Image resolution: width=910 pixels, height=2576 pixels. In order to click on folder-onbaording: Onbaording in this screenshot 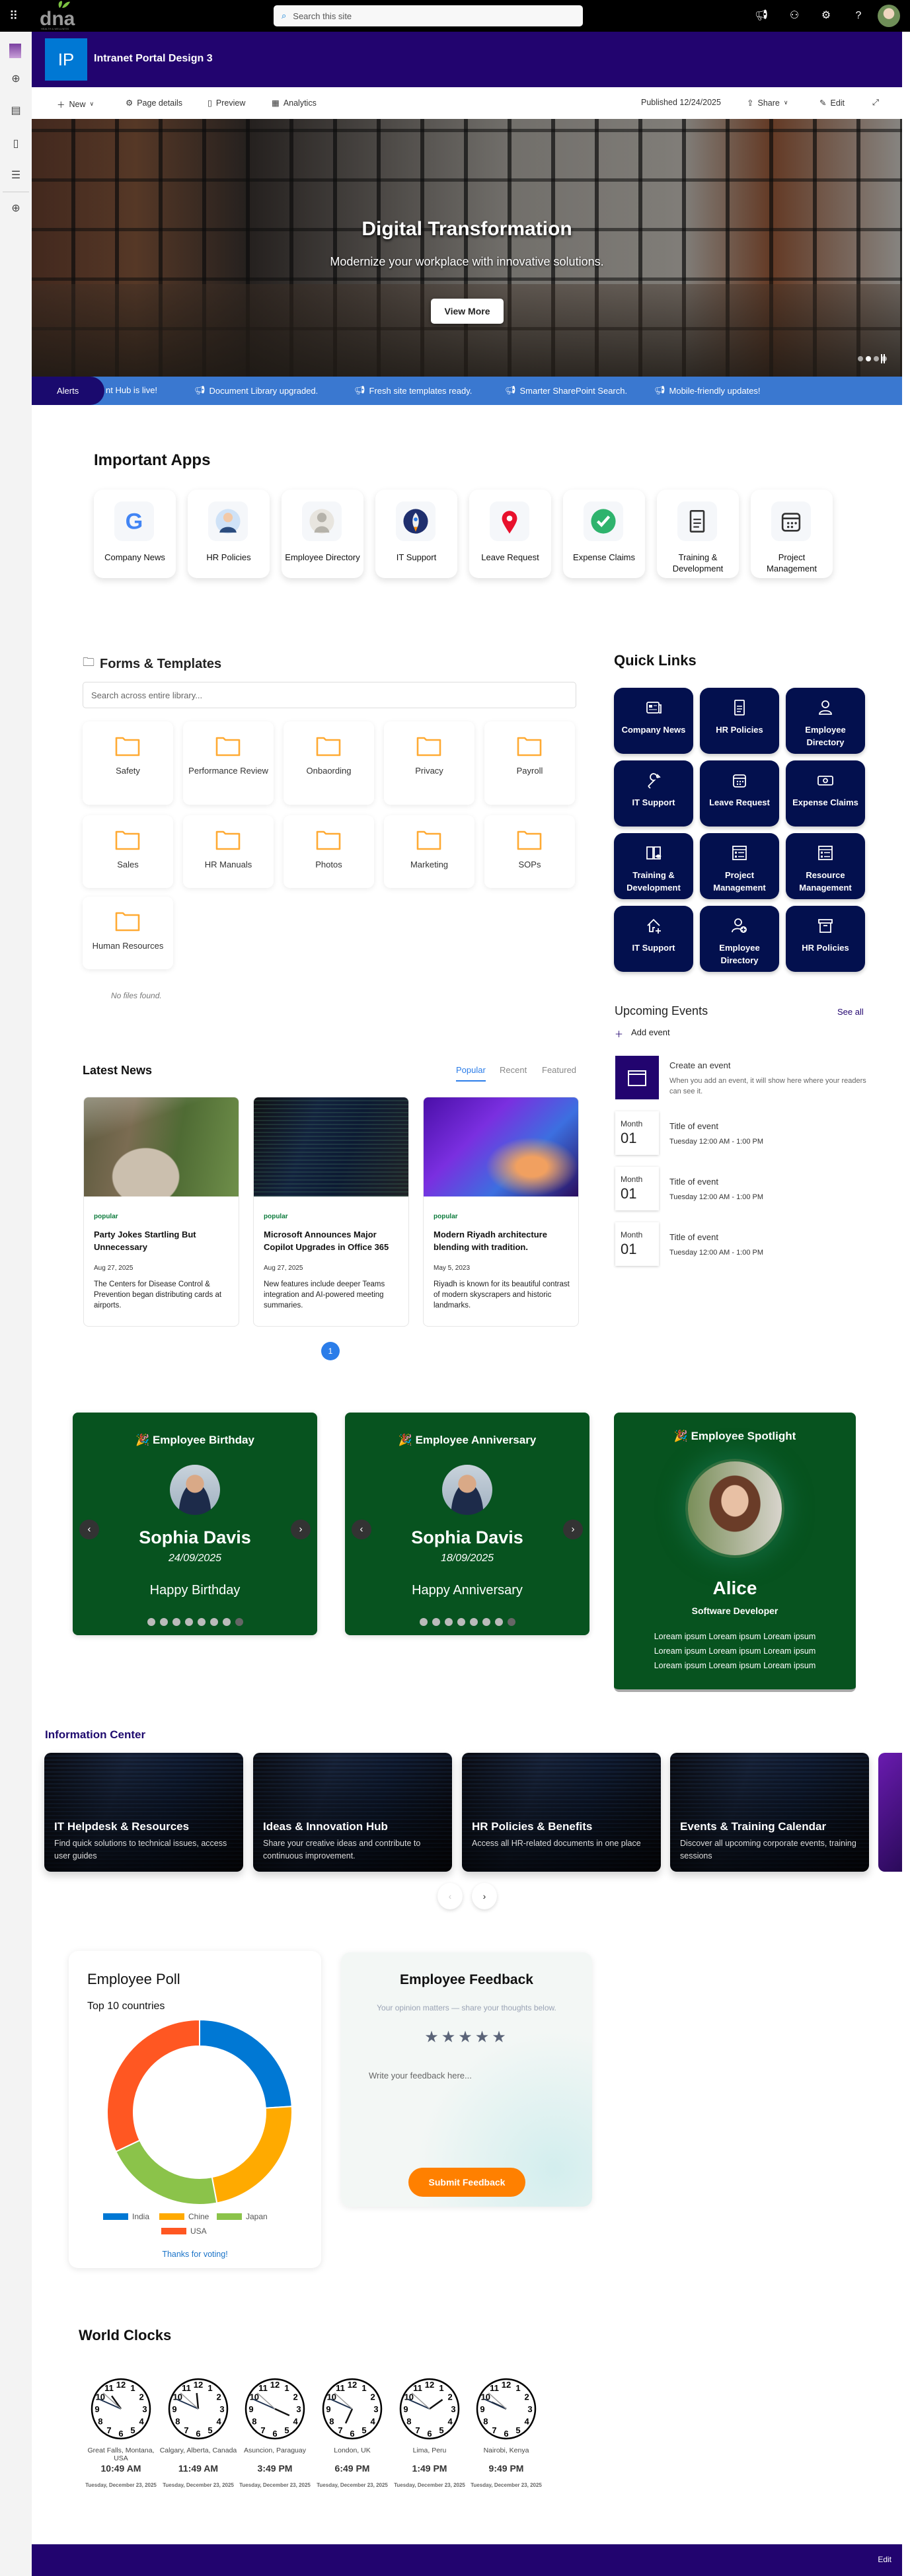, I will do `click(329, 763)`.